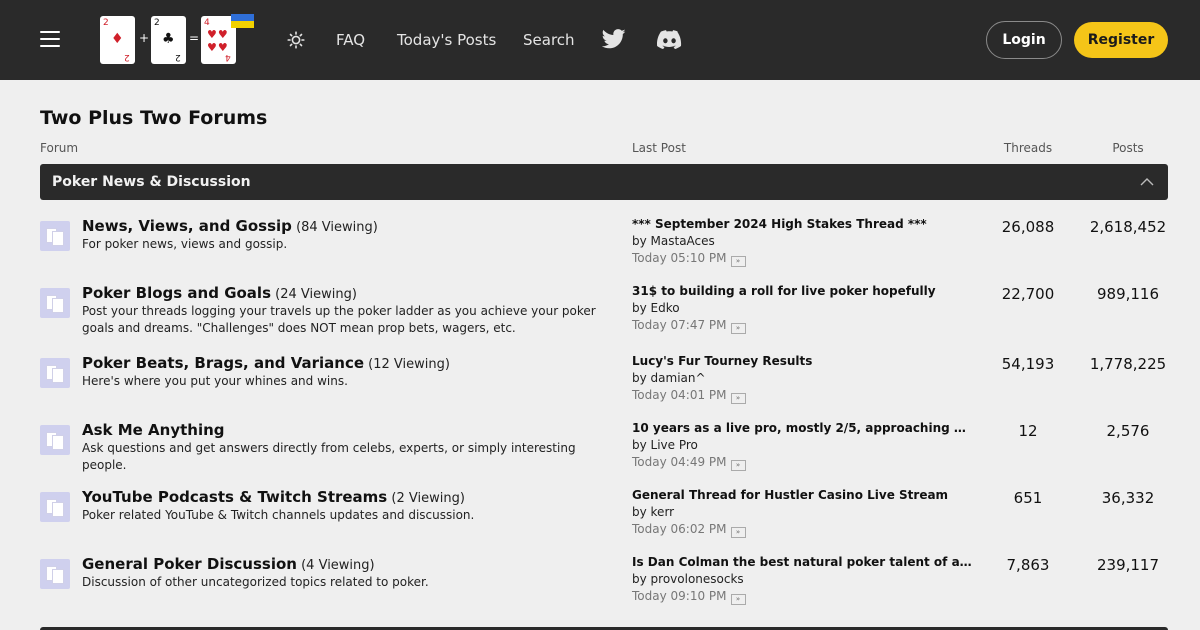 The height and width of the screenshot is (630, 1200). I want to click on post-count: 2,618,452, so click(1128, 227).